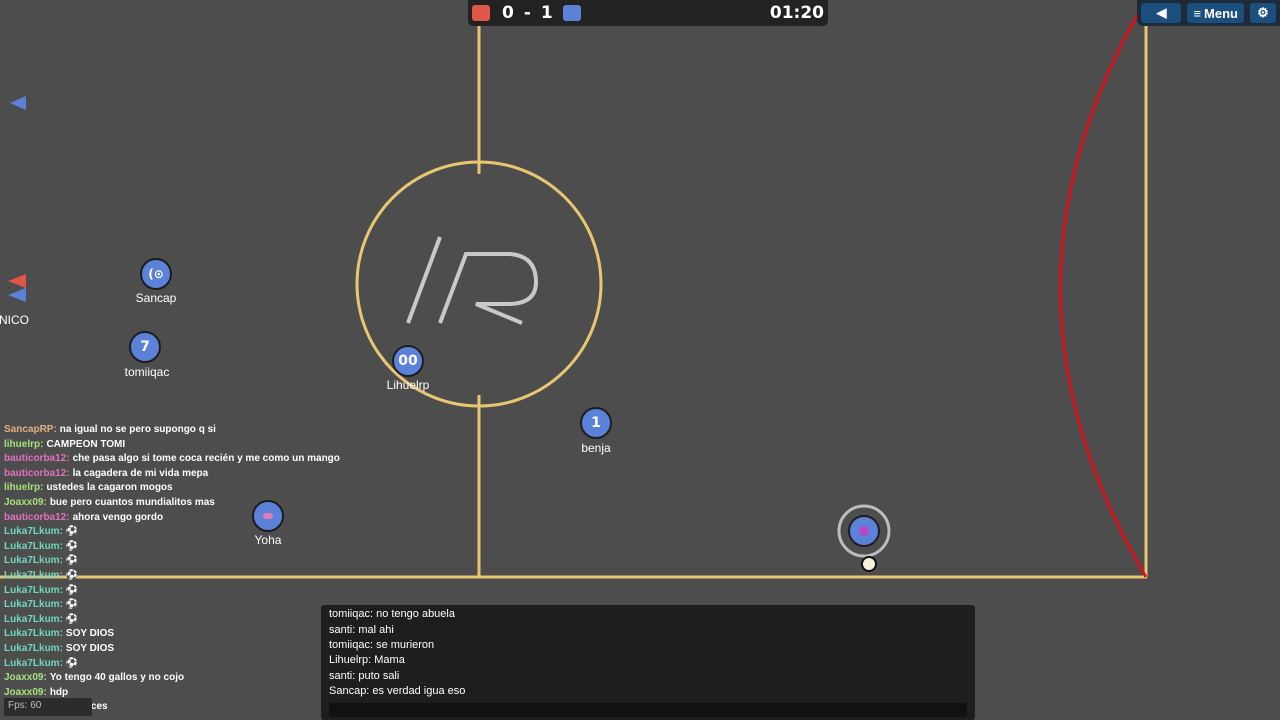 This screenshot has height=720, width=1280. What do you see at coordinates (361, 630) in the screenshot?
I see `chat-message: santi: mal ahi` at bounding box center [361, 630].